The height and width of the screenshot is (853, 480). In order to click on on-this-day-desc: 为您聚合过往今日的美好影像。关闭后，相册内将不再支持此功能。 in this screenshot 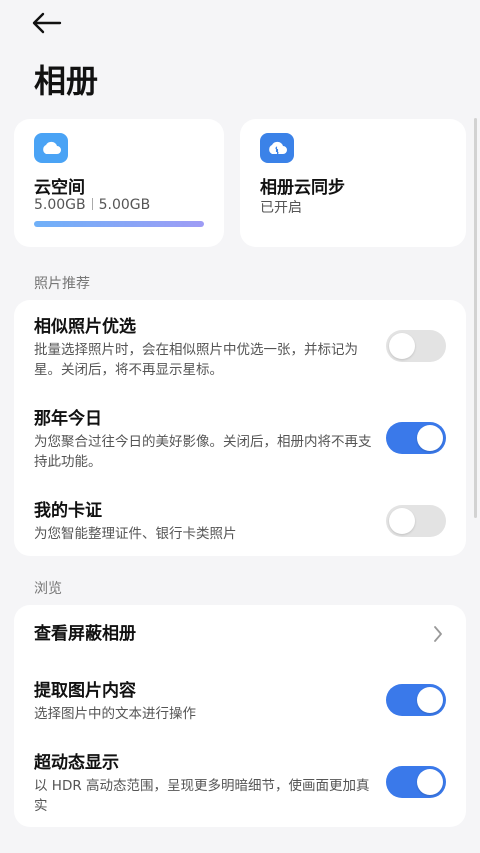, I will do `click(203, 452)`.